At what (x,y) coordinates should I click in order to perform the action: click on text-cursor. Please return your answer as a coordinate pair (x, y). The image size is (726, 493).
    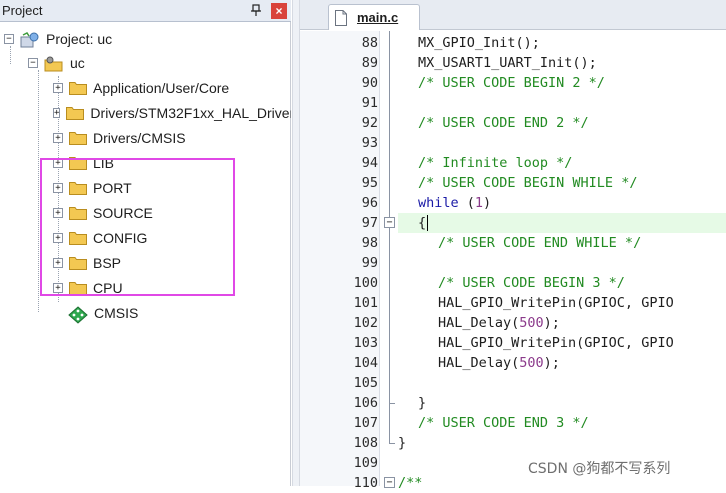
    Looking at the image, I should click on (427, 223).